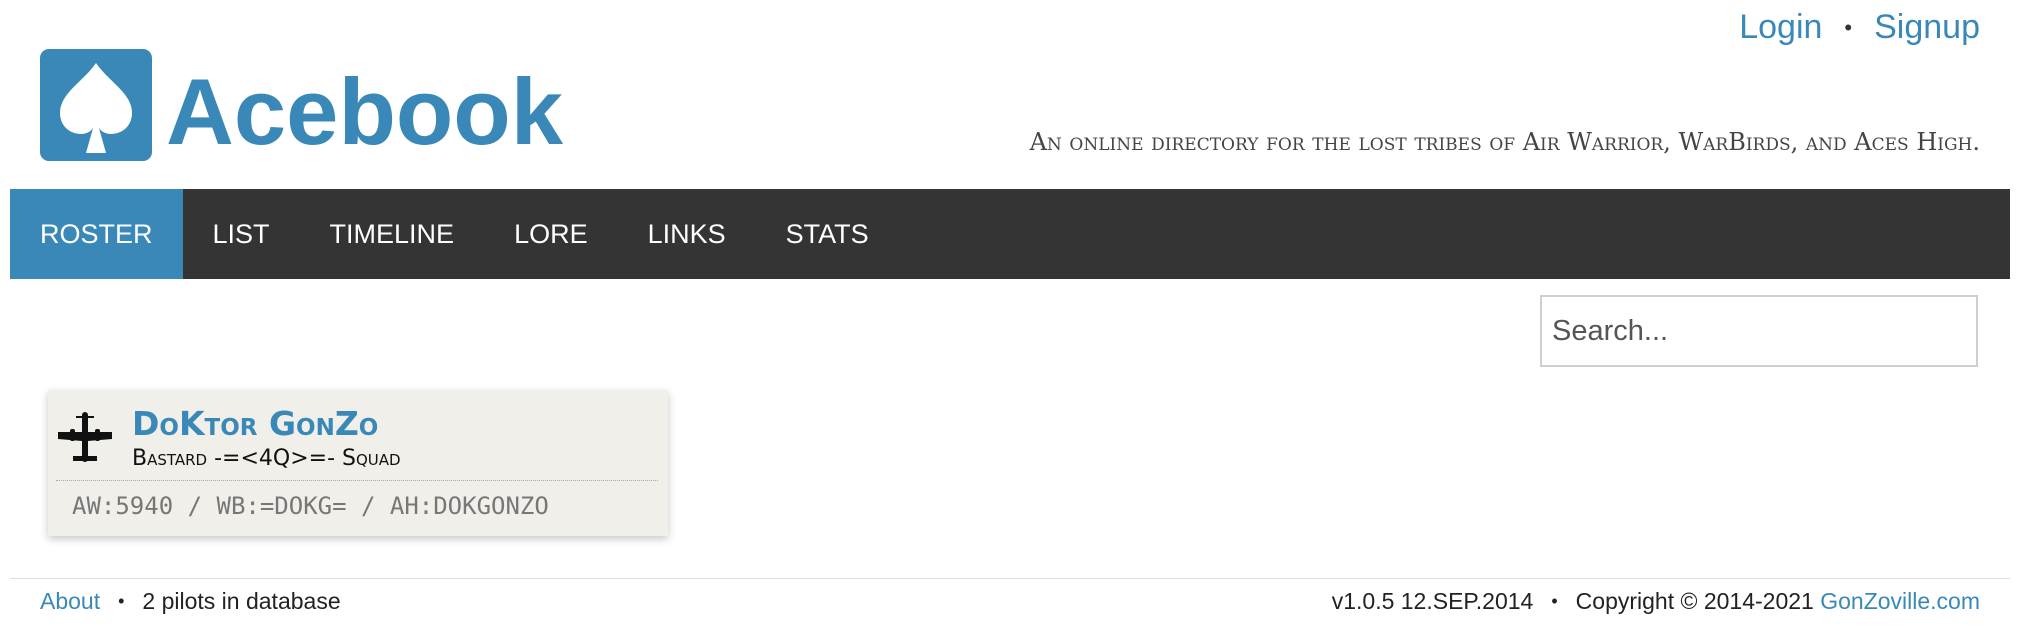  I want to click on nav-roster: ROSTER, so click(96, 234).